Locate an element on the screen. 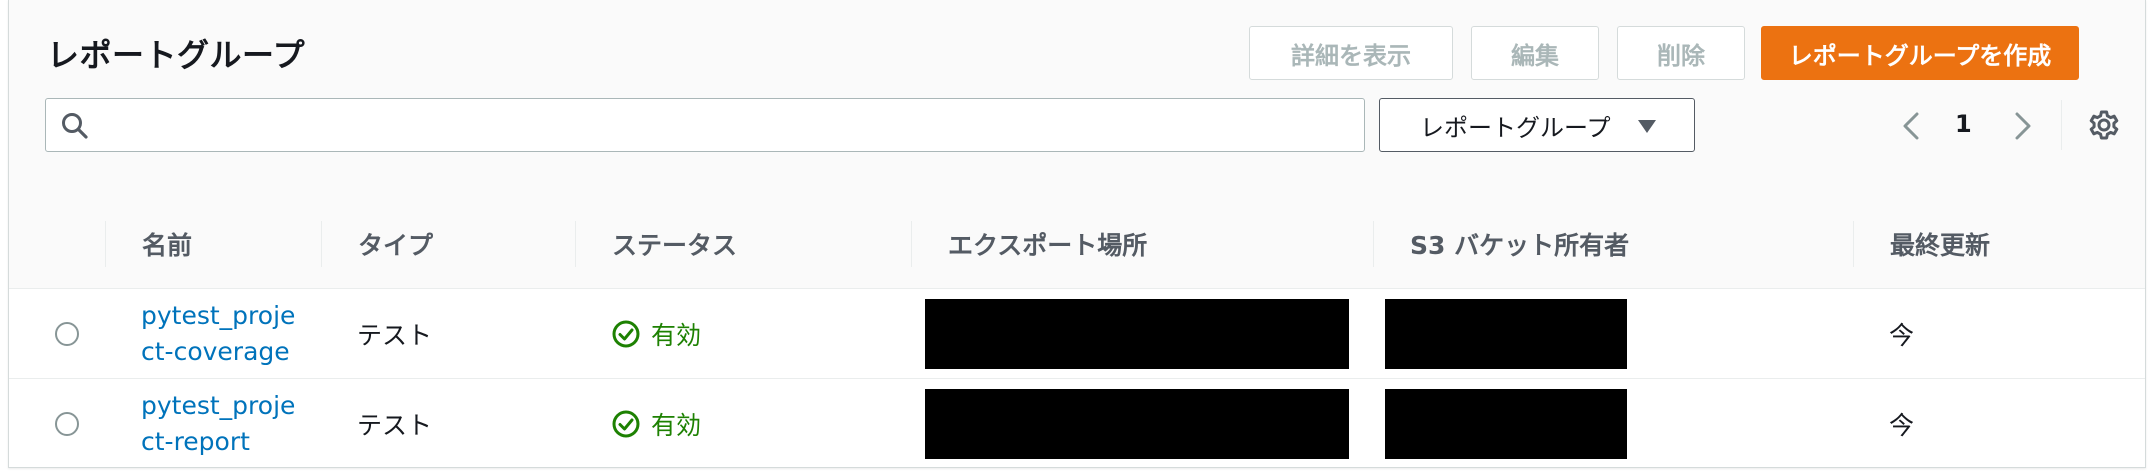 Image resolution: width=2154 pixels, height=476 pixels. header-type: タイプ is located at coordinates (448, 244).